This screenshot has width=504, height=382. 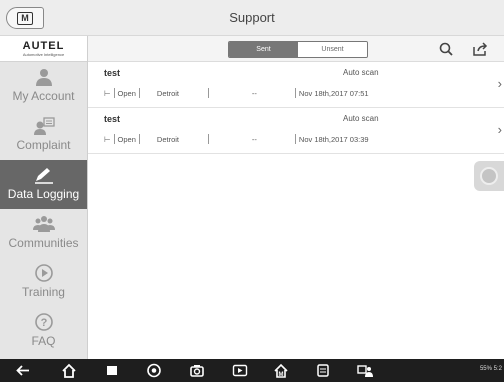 I want to click on media-icon, so click(x=240, y=370).